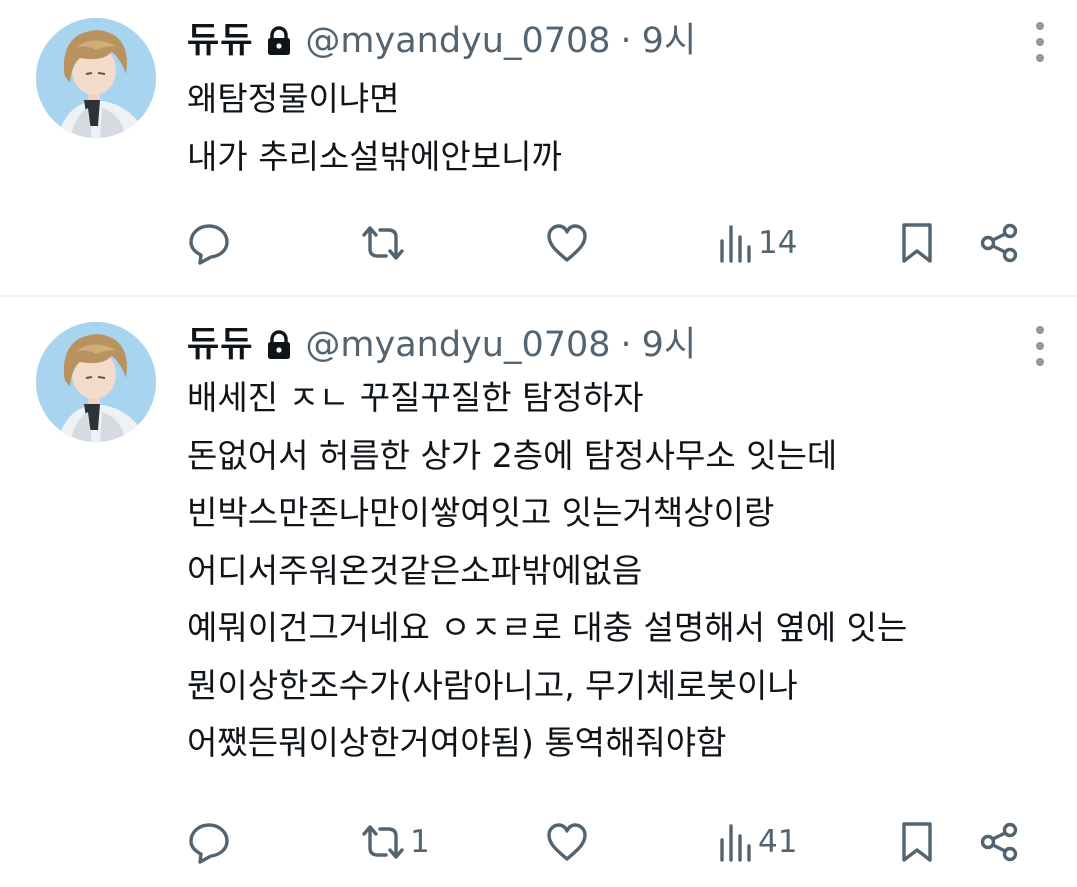 The width and height of the screenshot is (1077, 887). What do you see at coordinates (457, 742) in the screenshot?
I see `tweet-text-line: 어쨌든뭐이상한거여야됨) 통역해줘야함` at bounding box center [457, 742].